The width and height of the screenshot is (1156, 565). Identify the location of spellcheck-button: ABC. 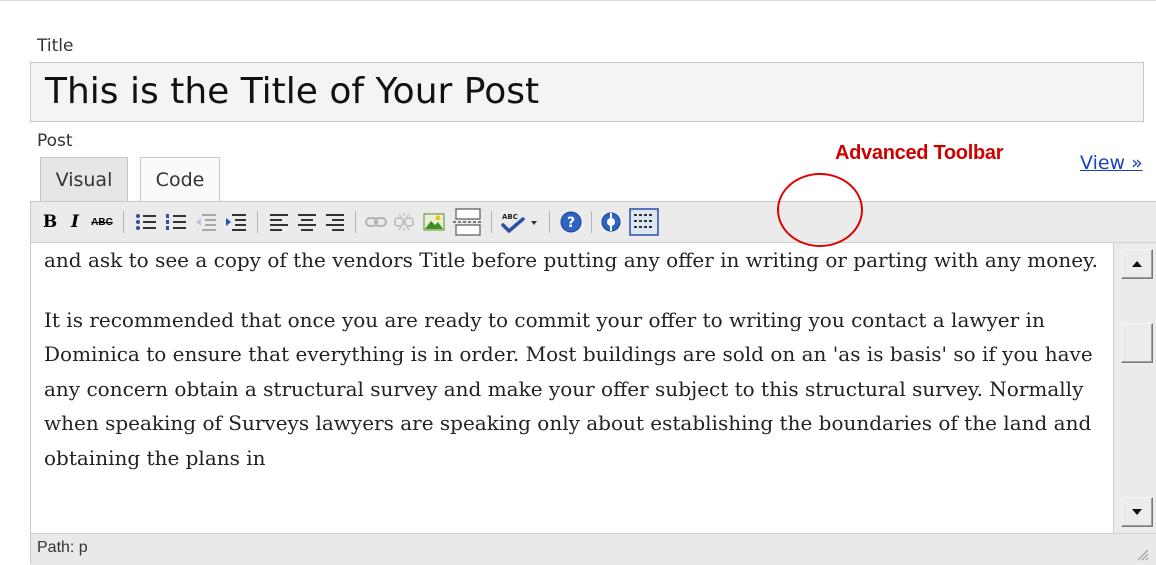
(520, 222).